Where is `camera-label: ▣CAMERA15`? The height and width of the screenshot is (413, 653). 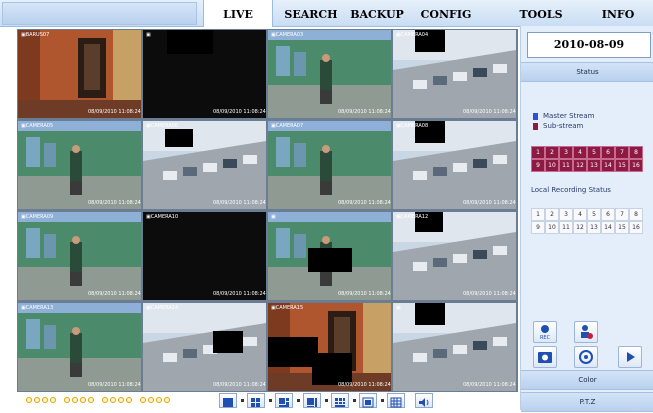
camera-label: ▣CAMERA15 is located at coordinates (287, 308).